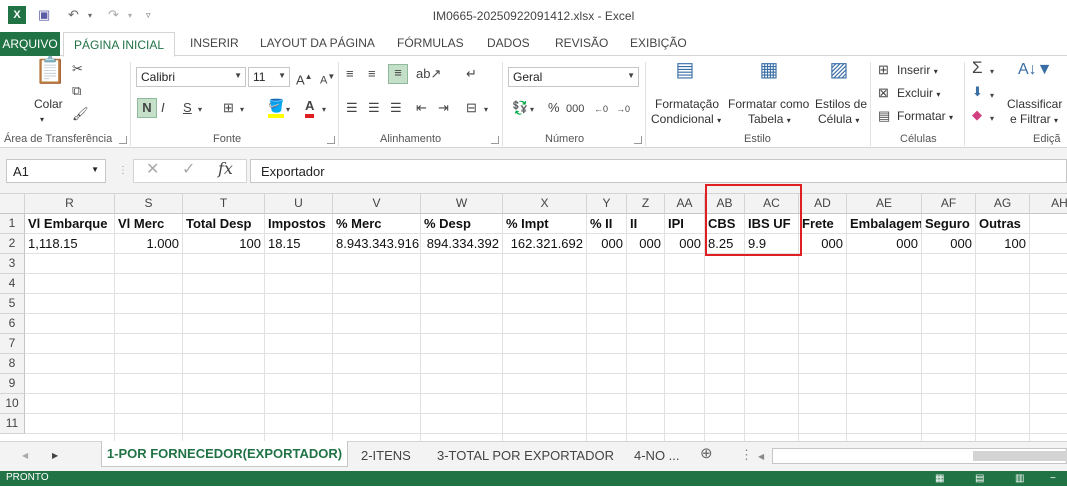 This screenshot has width=1067, height=487. What do you see at coordinates (949, 244) in the screenshot?
I see `cell-af2: 000` at bounding box center [949, 244].